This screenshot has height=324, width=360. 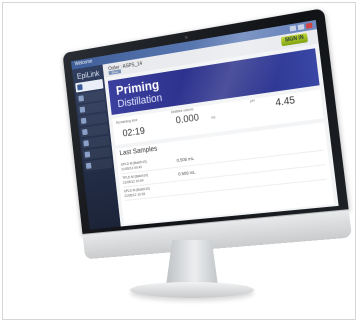 What do you see at coordinates (293, 28) in the screenshot?
I see `minimize-icon` at bounding box center [293, 28].